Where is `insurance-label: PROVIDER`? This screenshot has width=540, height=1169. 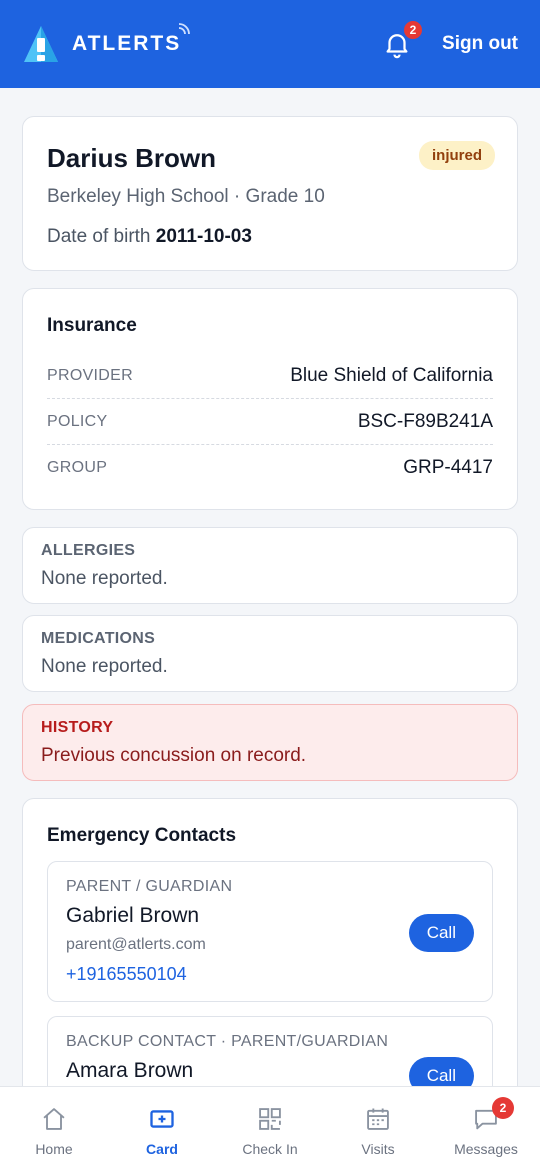
insurance-label: PROVIDER is located at coordinates (90, 375).